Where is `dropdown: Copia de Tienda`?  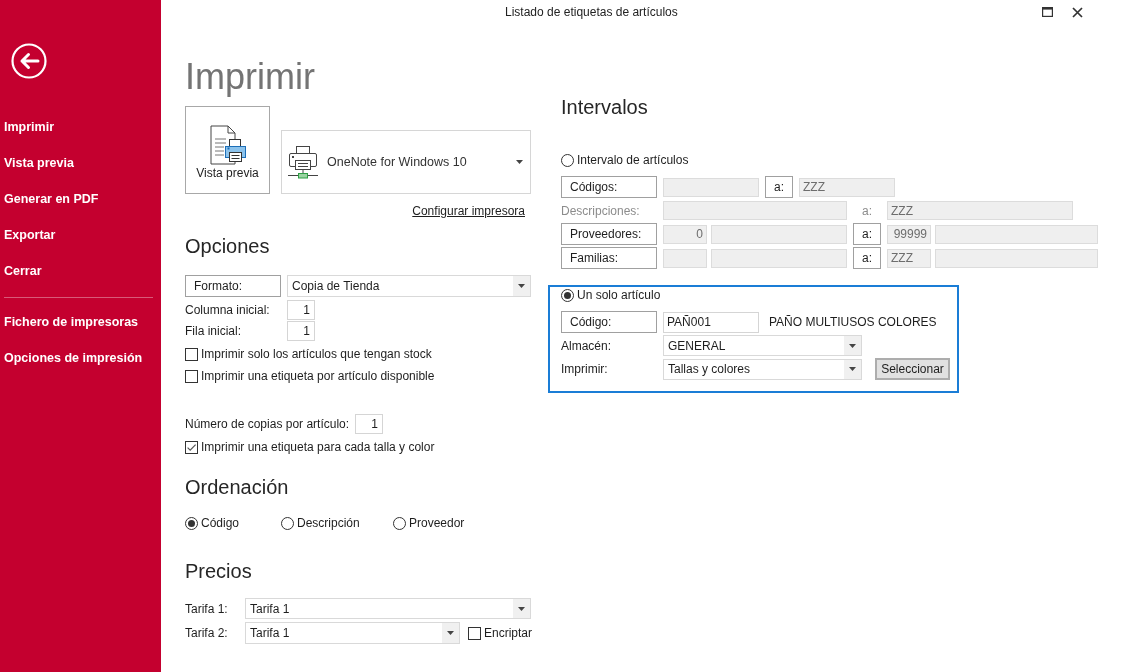 dropdown: Copia de Tienda is located at coordinates (409, 286).